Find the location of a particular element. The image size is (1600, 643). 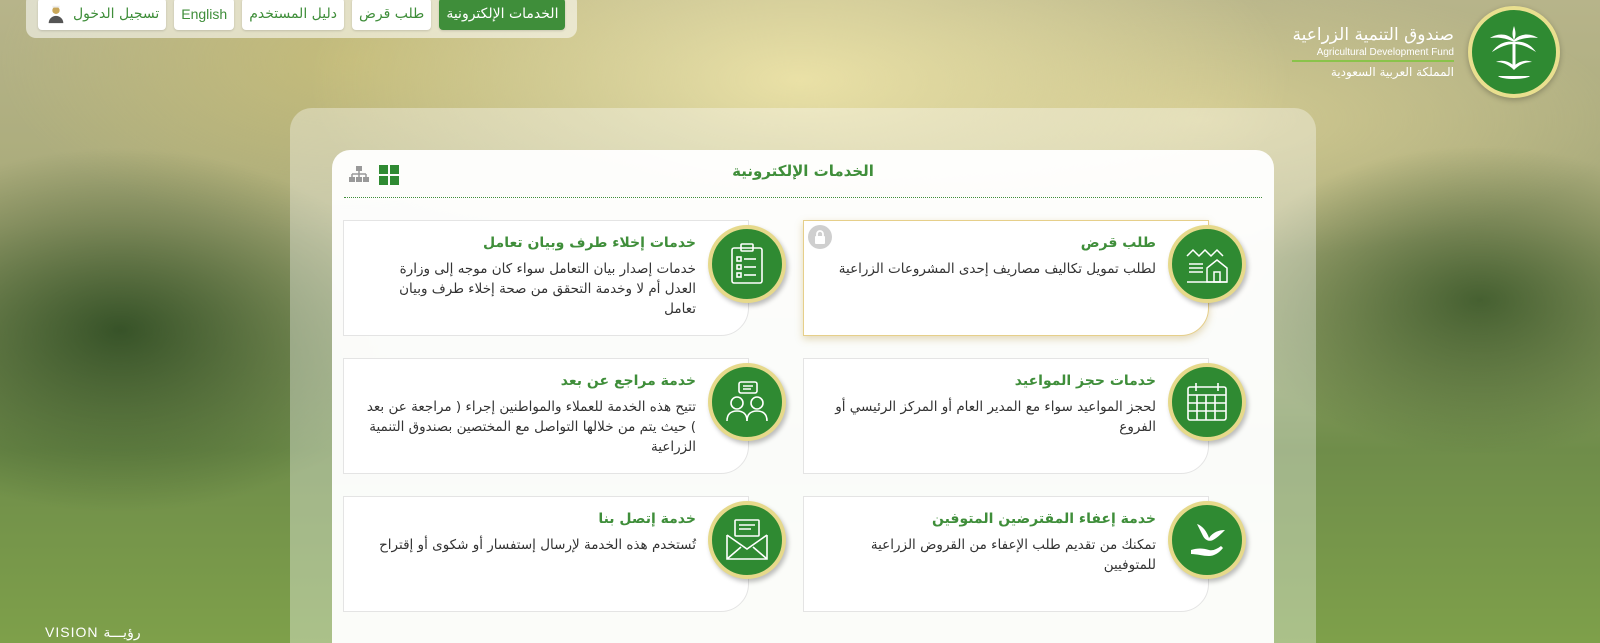

clipboard-icon is located at coordinates (747, 264).